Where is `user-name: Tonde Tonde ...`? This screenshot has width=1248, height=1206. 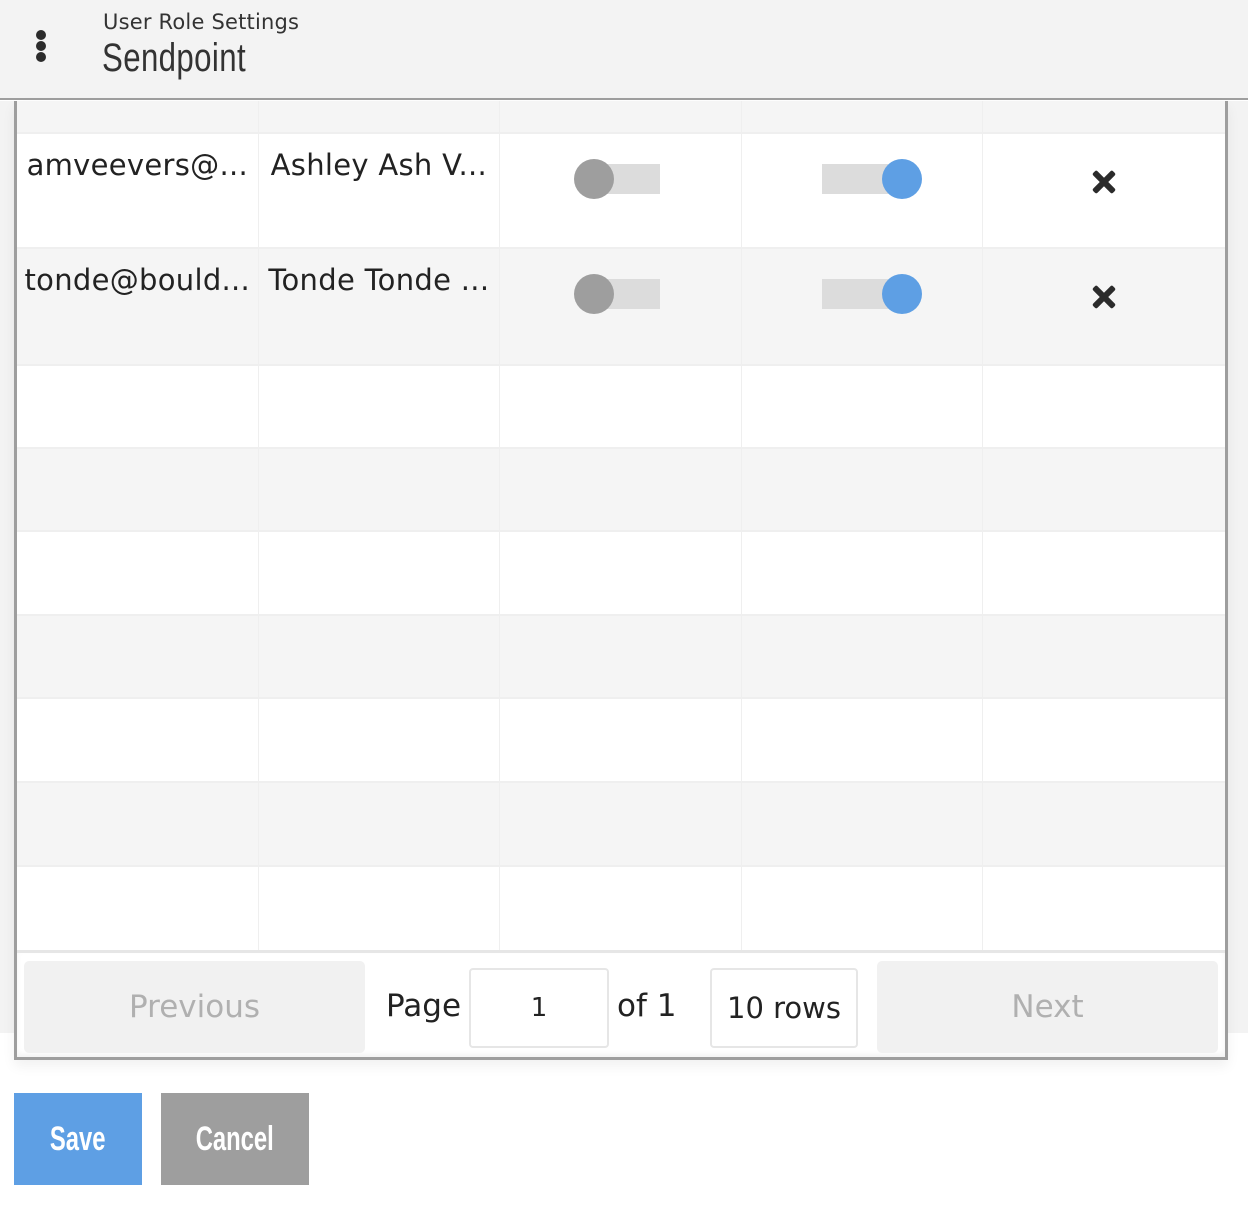 user-name: Tonde Tonde ... is located at coordinates (379, 280).